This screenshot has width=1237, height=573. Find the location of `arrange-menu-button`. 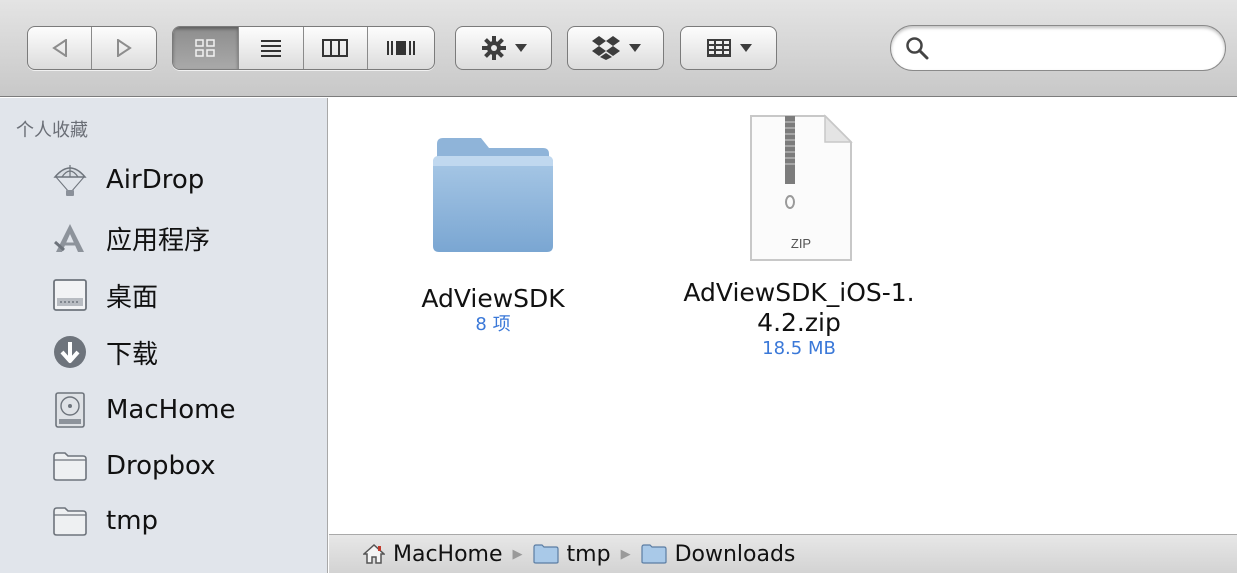

arrange-menu-button is located at coordinates (728, 48).